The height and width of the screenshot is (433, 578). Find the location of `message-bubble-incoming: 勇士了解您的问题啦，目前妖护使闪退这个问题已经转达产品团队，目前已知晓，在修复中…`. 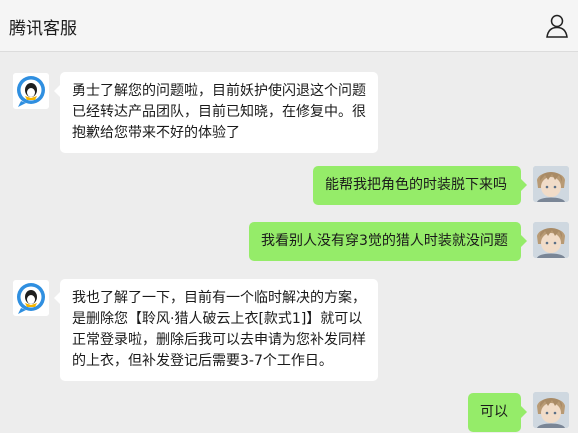

message-bubble-incoming: 勇士了解您的问题啦，目前妖护使闪退这个问题已经转达产品团队，目前已知晓，在修复中… is located at coordinates (216, 112).